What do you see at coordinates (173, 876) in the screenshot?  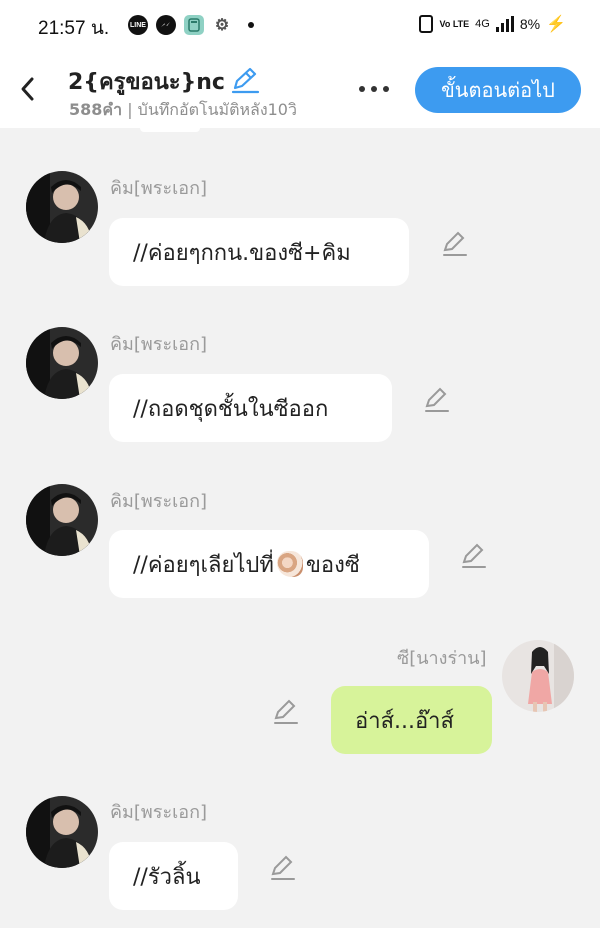 I see `message-bubble: //รัวลิ้น` at bounding box center [173, 876].